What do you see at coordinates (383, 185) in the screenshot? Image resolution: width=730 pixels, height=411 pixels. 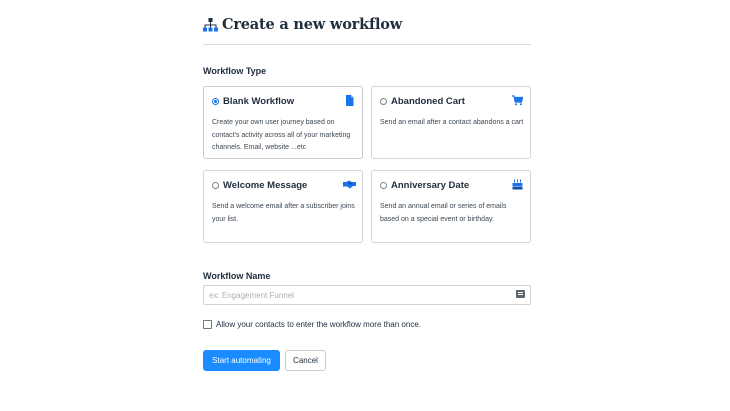 I see `radio-anniversary-date` at bounding box center [383, 185].